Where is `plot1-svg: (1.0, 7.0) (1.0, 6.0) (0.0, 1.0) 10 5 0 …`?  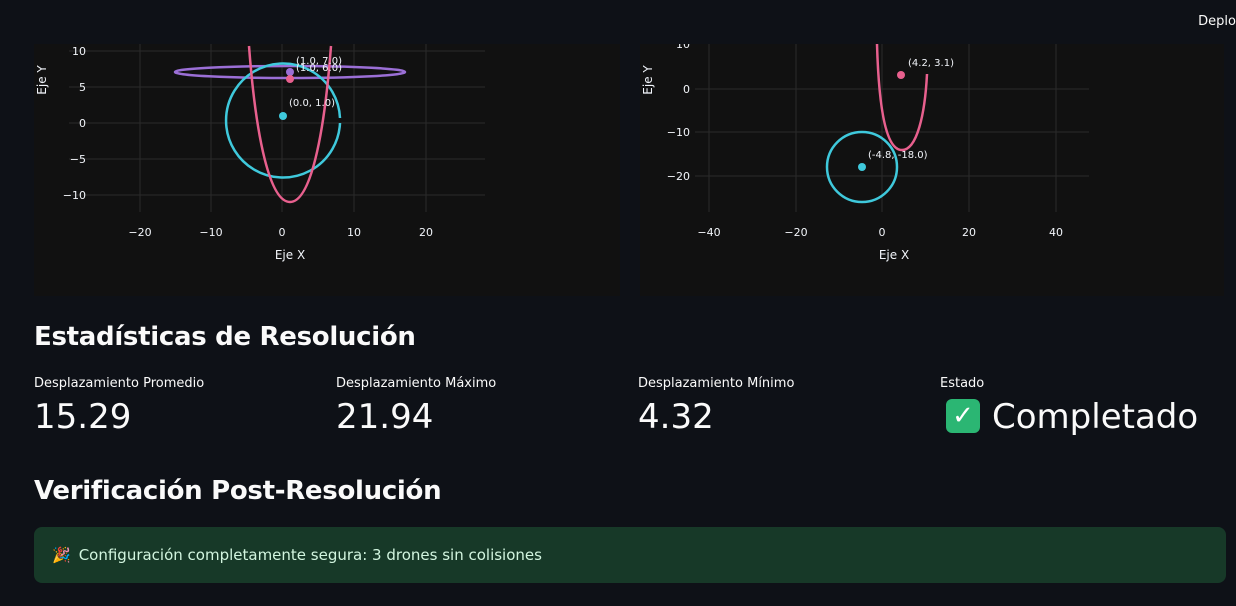 plot1-svg: (1.0, 7.0) (1.0, 6.0) (0.0, 1.0) 10 5 0 … is located at coordinates (260, 153).